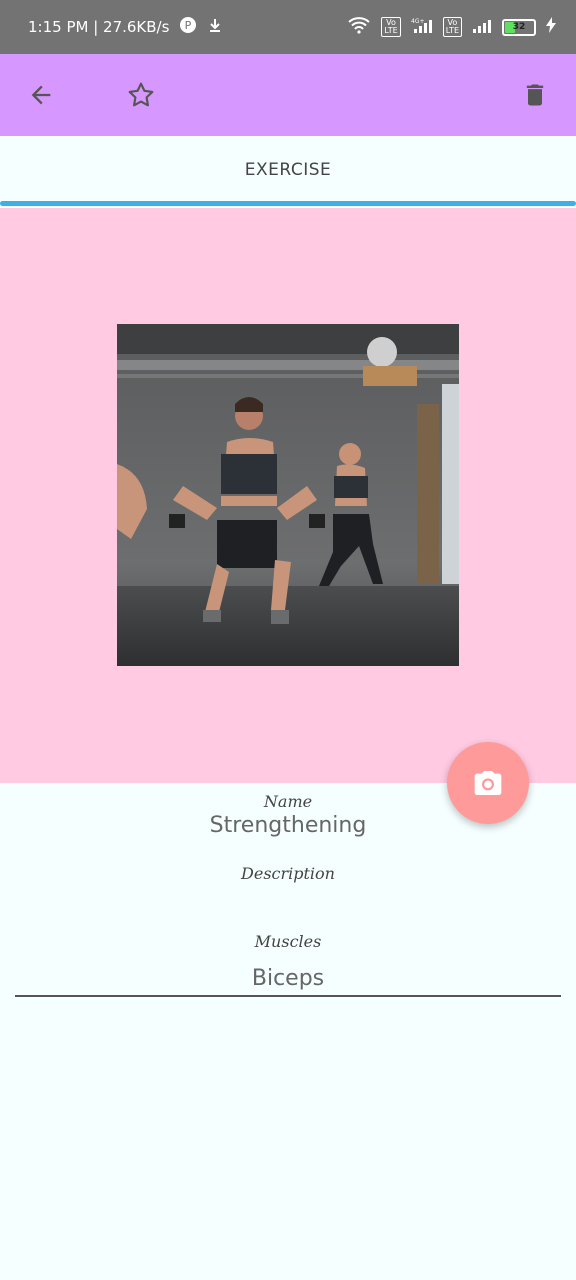 The width and height of the screenshot is (576, 1280). I want to click on volte-badge-2: Vo LTE, so click(452, 27).